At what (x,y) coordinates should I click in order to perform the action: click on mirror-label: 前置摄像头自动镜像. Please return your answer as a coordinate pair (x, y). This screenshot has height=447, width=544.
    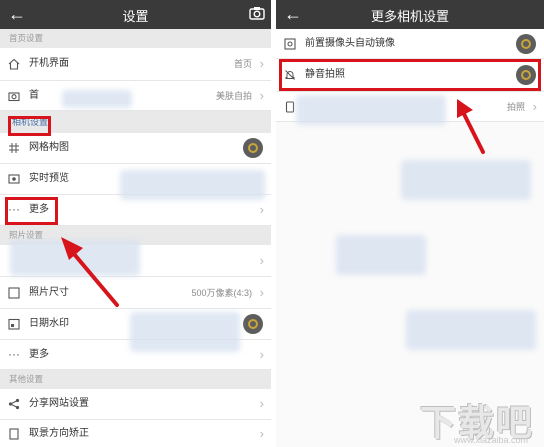
    Looking at the image, I should click on (350, 43).